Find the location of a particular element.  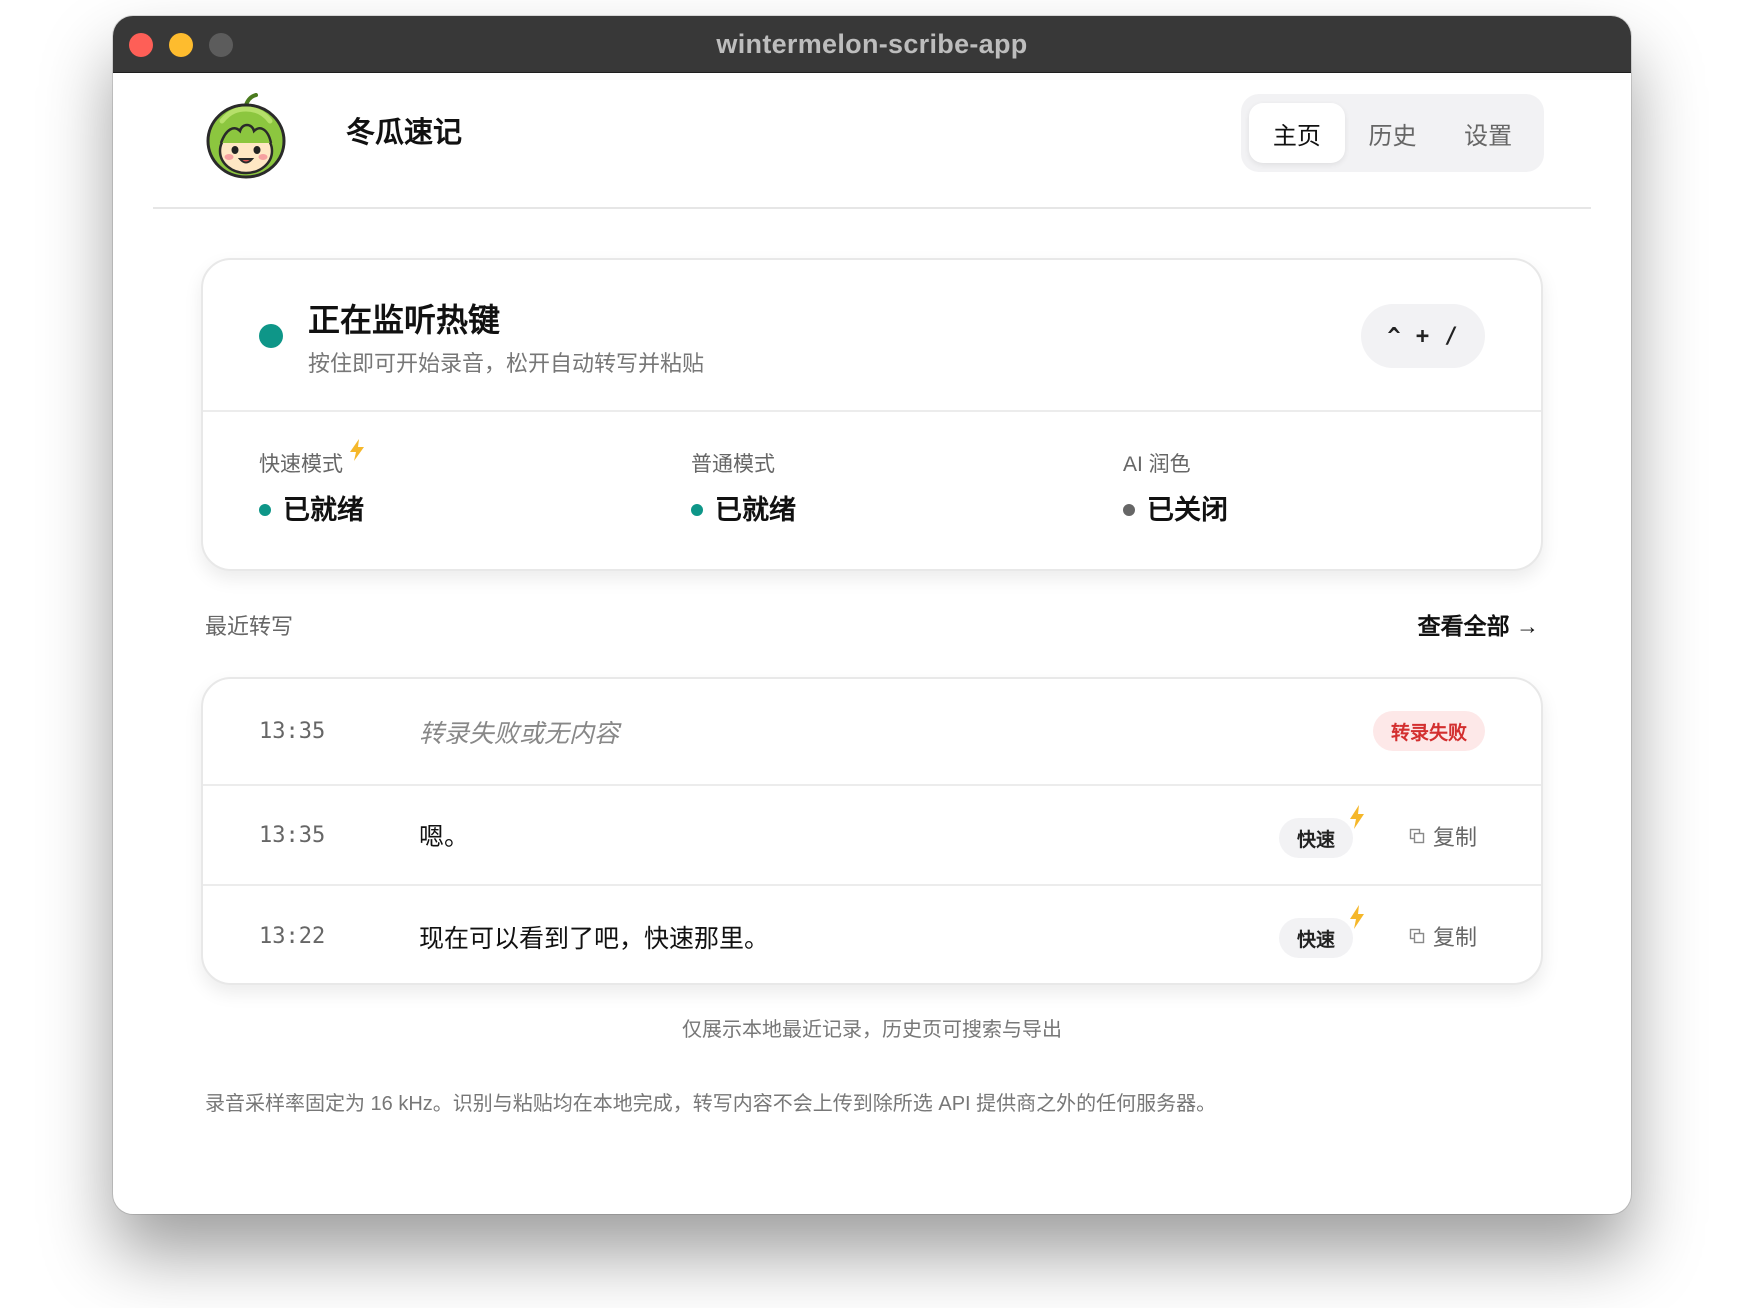

tab-settings: 设置 is located at coordinates (1488, 133).